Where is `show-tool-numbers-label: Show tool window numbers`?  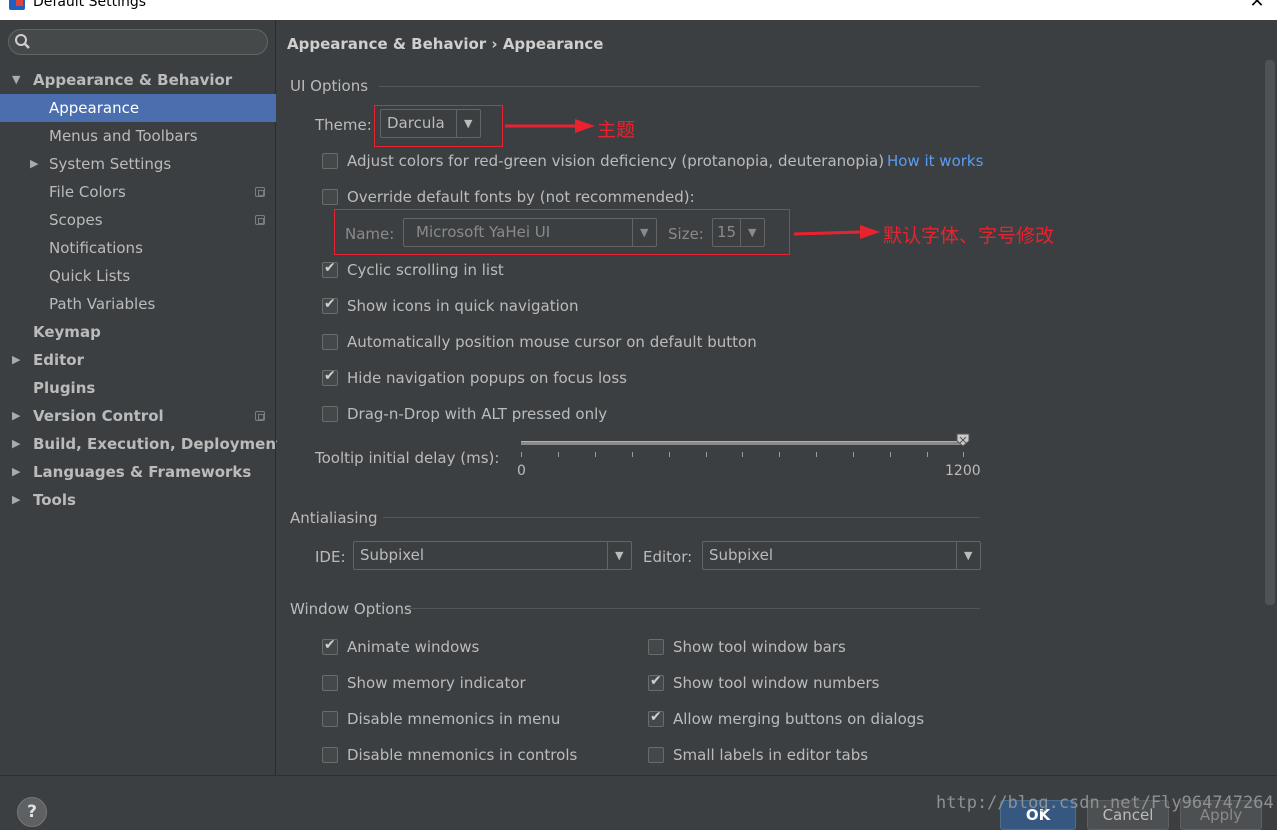 show-tool-numbers-label: Show tool window numbers is located at coordinates (776, 683).